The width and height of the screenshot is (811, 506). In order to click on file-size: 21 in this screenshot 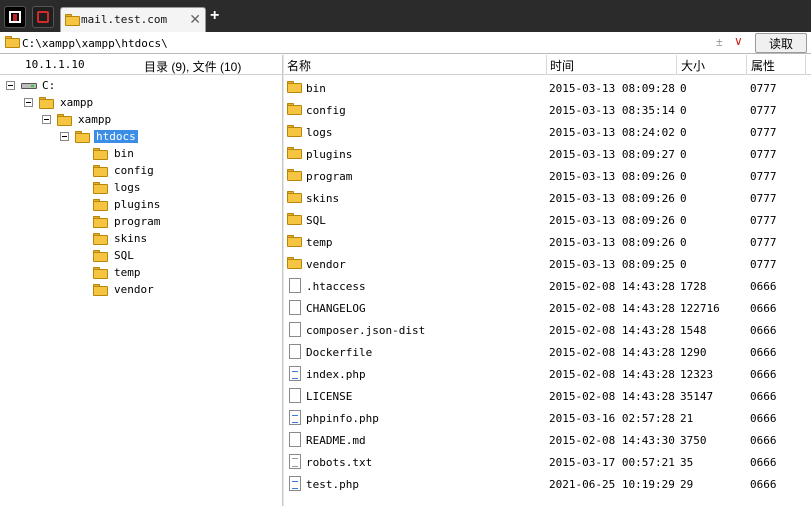, I will do `click(687, 418)`.